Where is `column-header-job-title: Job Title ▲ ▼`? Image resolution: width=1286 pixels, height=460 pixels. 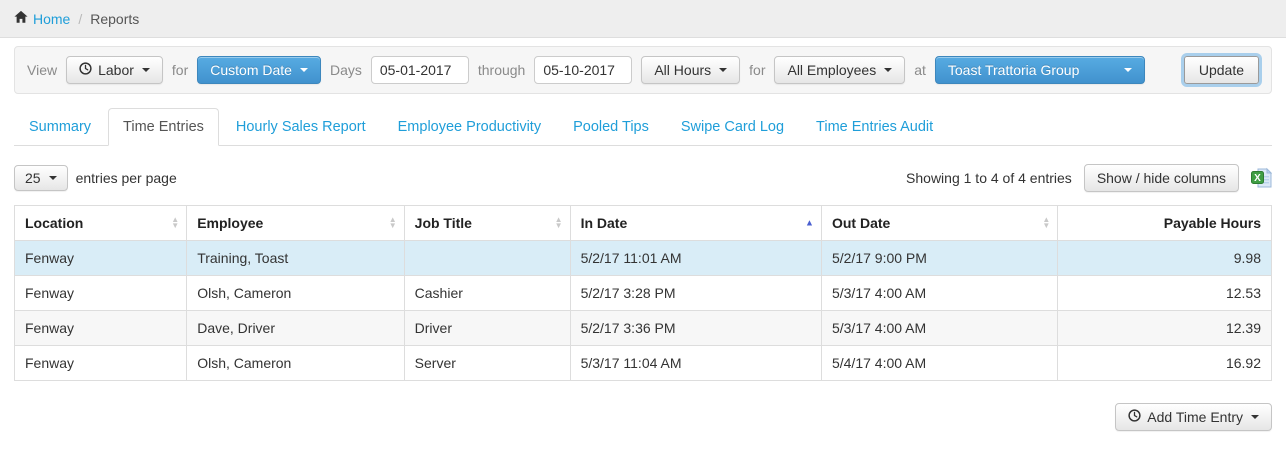
column-header-job-title: Job Title ▲ ▼ is located at coordinates (487, 223).